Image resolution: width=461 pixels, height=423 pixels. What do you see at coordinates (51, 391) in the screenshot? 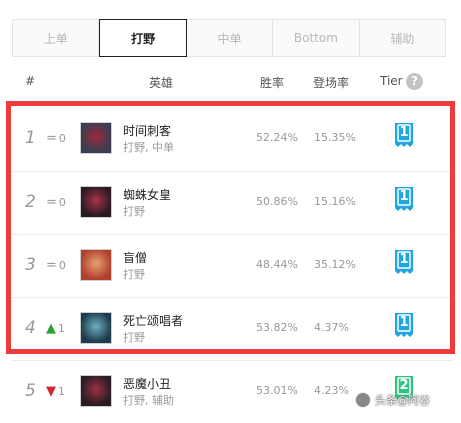
I see `rank-change-down-icon: ▼` at bounding box center [51, 391].